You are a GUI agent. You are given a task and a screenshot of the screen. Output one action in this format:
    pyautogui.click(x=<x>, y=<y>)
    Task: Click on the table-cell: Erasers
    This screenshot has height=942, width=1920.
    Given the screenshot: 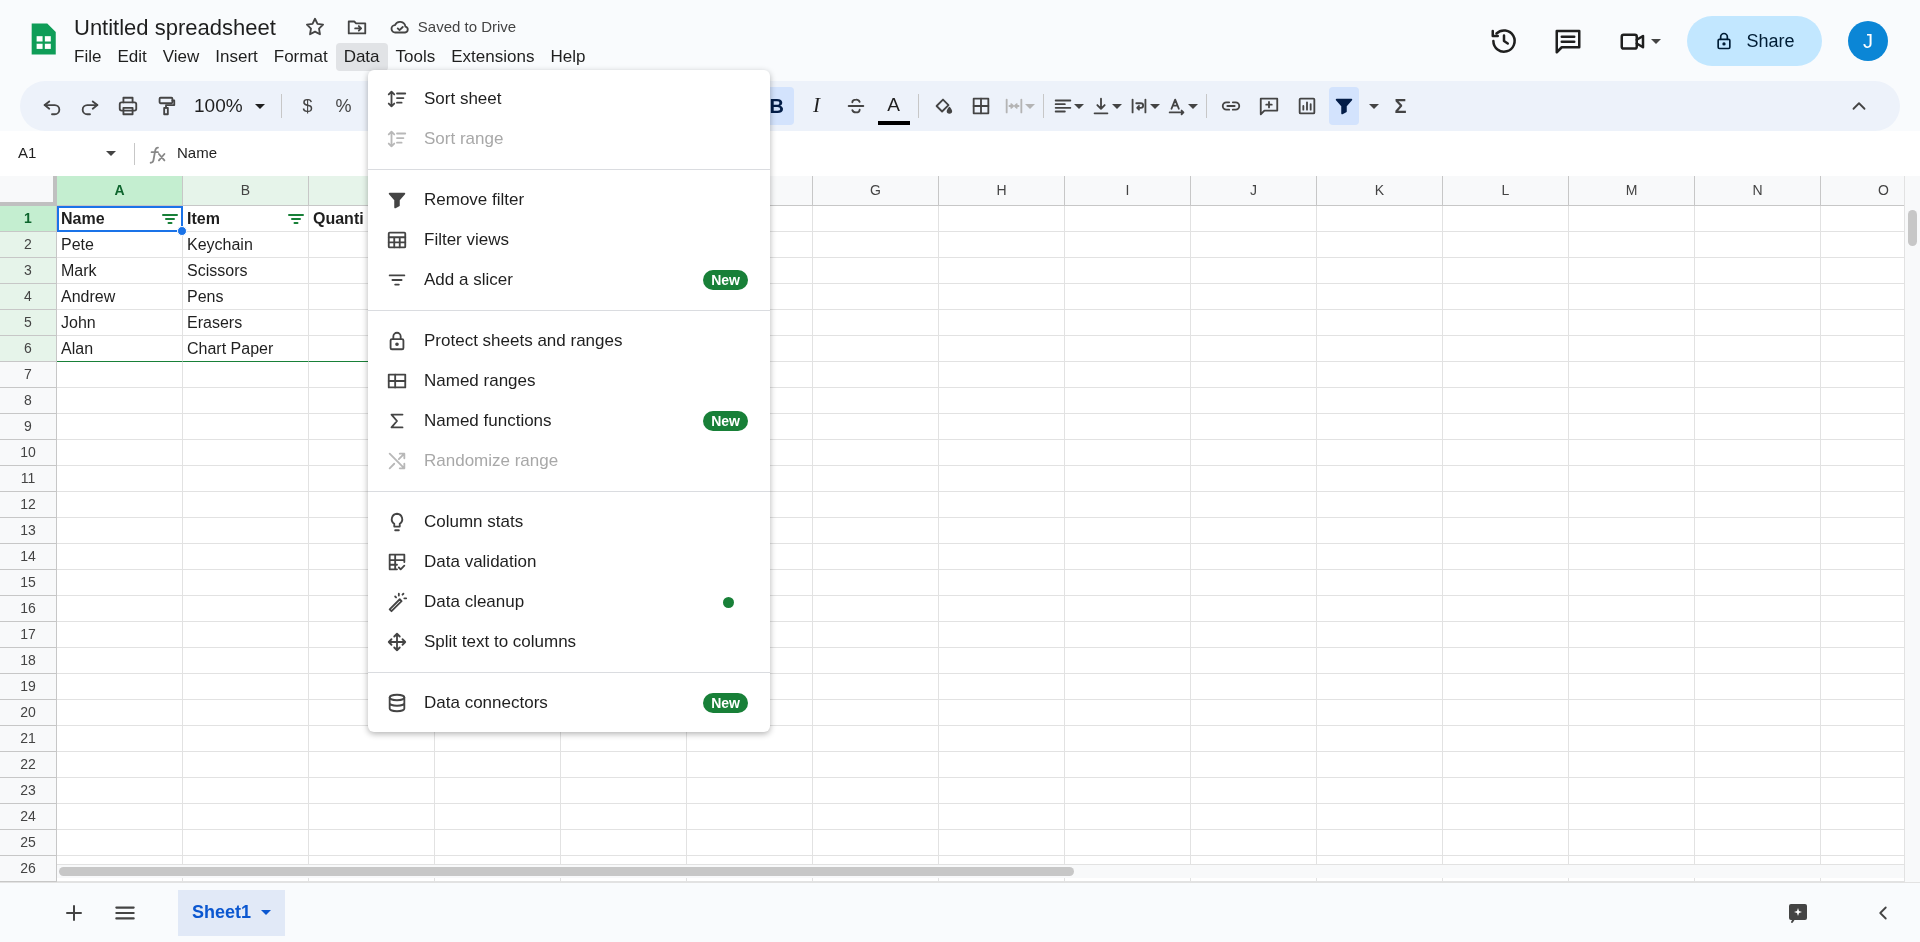 What is the action you would take?
    pyautogui.click(x=246, y=323)
    